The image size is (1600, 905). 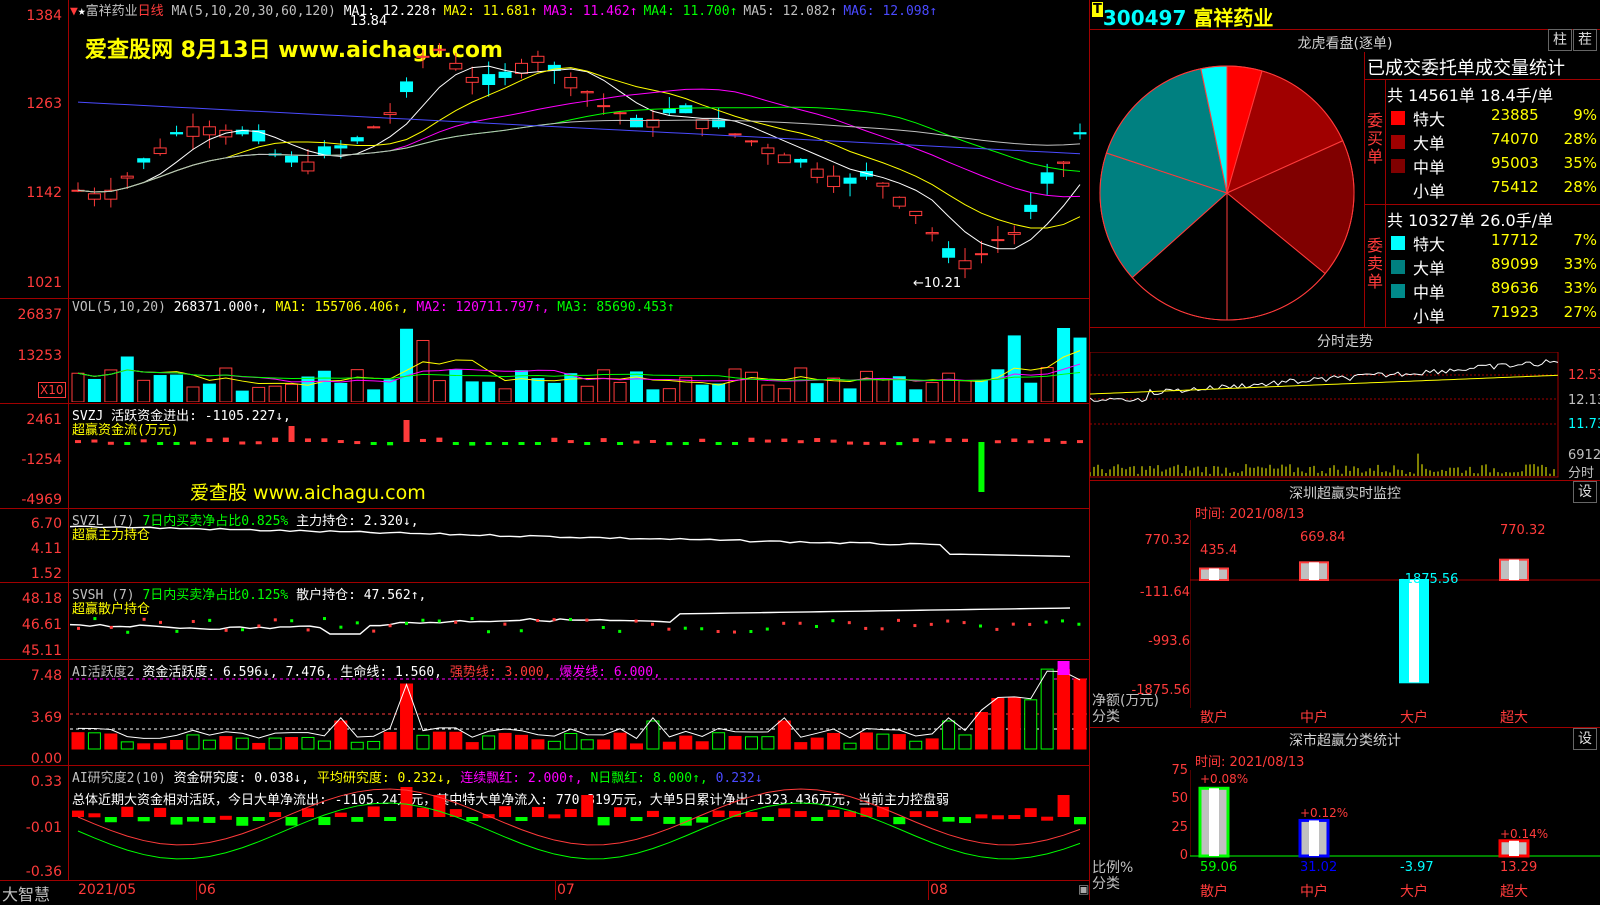 I want to click on sc-tick: 50, so click(x=1179, y=798).